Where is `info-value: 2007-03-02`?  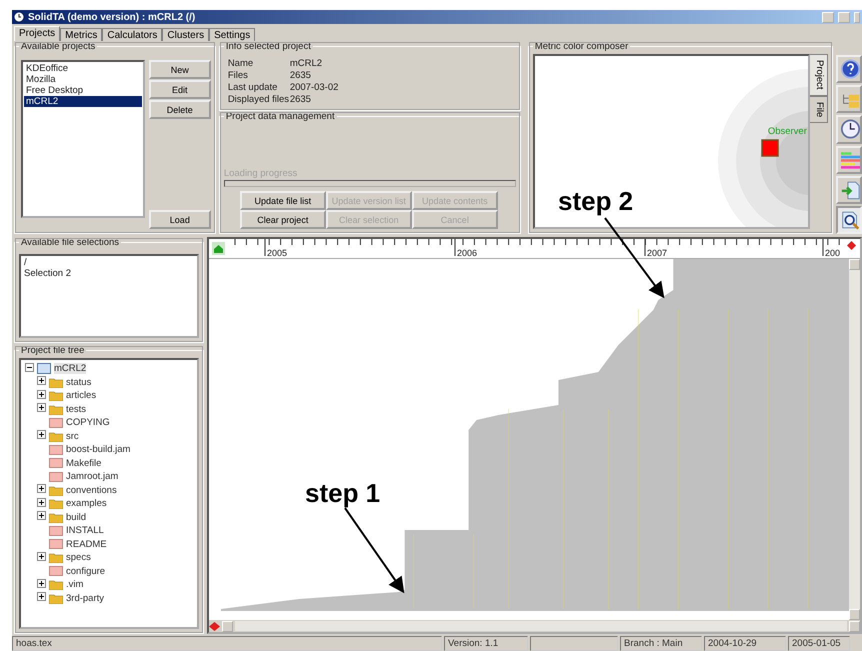 info-value: 2007-03-02 is located at coordinates (314, 87).